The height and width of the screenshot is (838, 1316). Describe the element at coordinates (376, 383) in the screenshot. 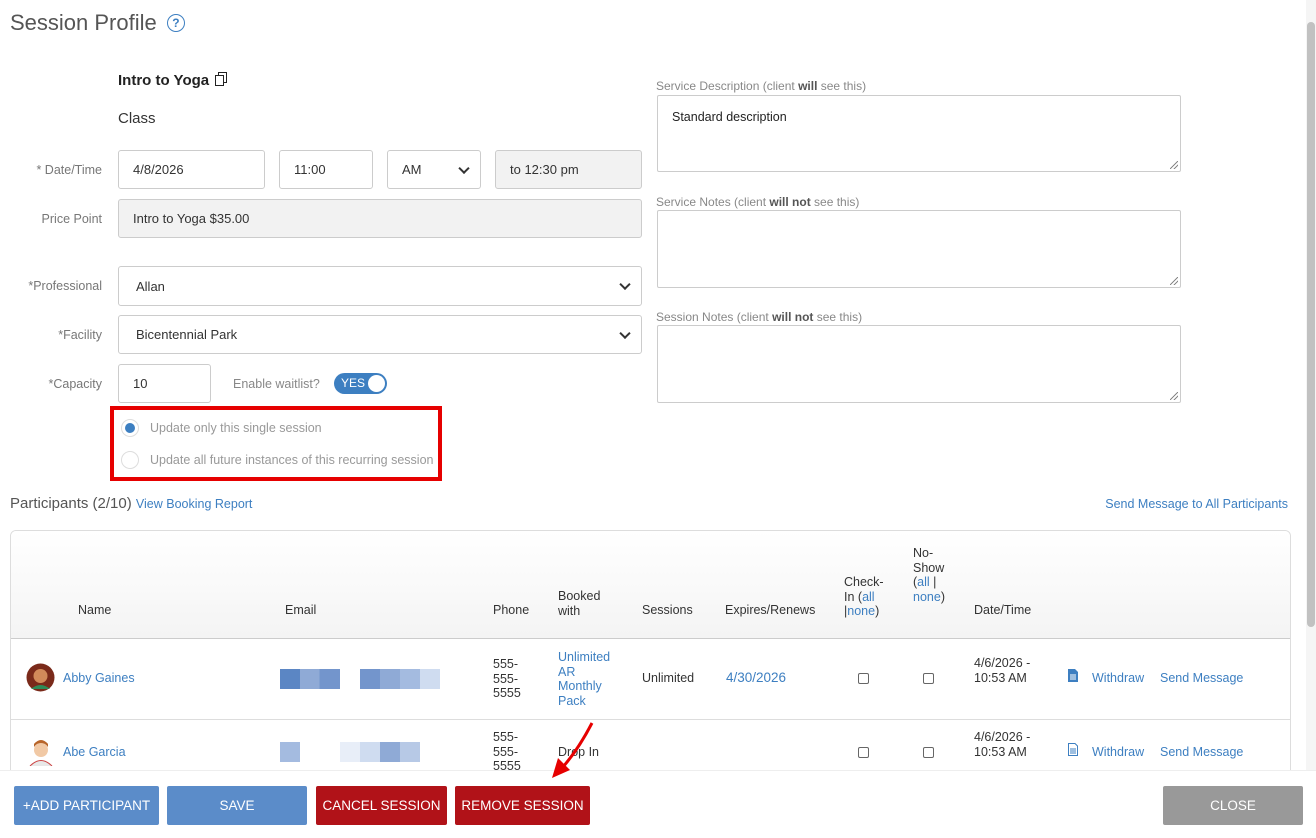

I see `toggle-knob` at that location.